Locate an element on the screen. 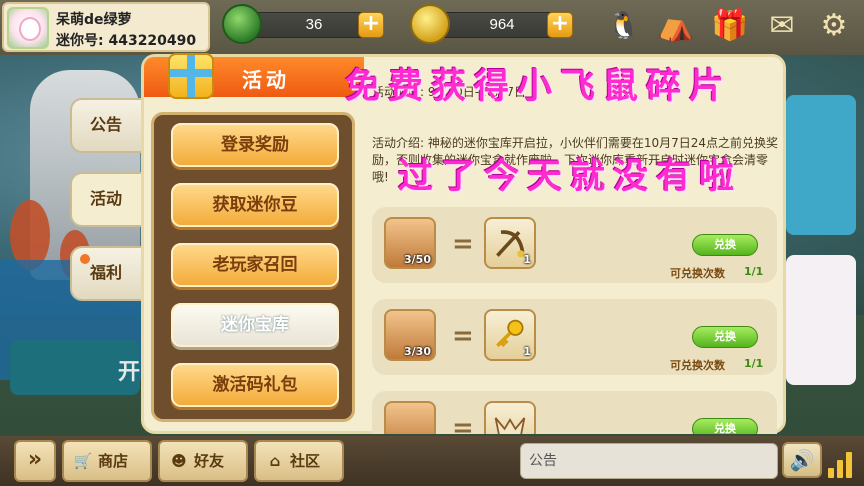  tab-announcement-label: 公告 is located at coordinates (106, 124).